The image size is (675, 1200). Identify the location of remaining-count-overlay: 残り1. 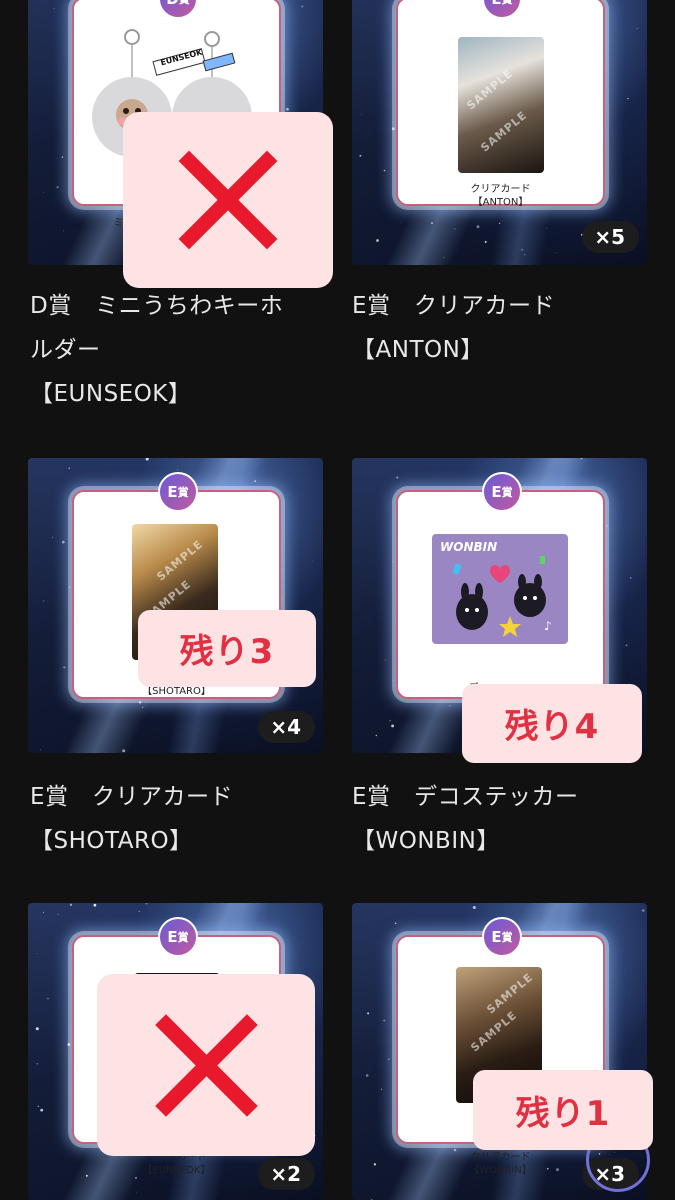
(563, 1110).